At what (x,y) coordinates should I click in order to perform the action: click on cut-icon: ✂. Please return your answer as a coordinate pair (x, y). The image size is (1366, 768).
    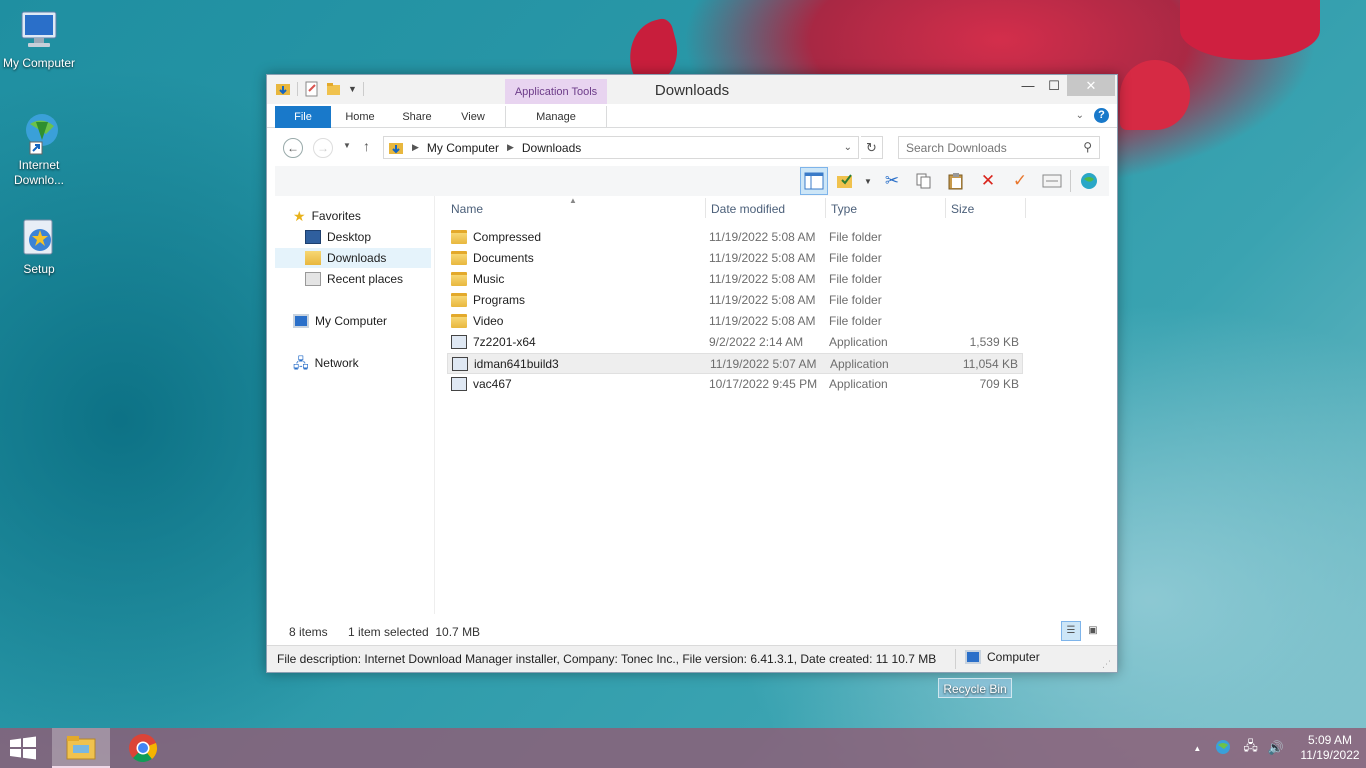
    Looking at the image, I should click on (892, 181).